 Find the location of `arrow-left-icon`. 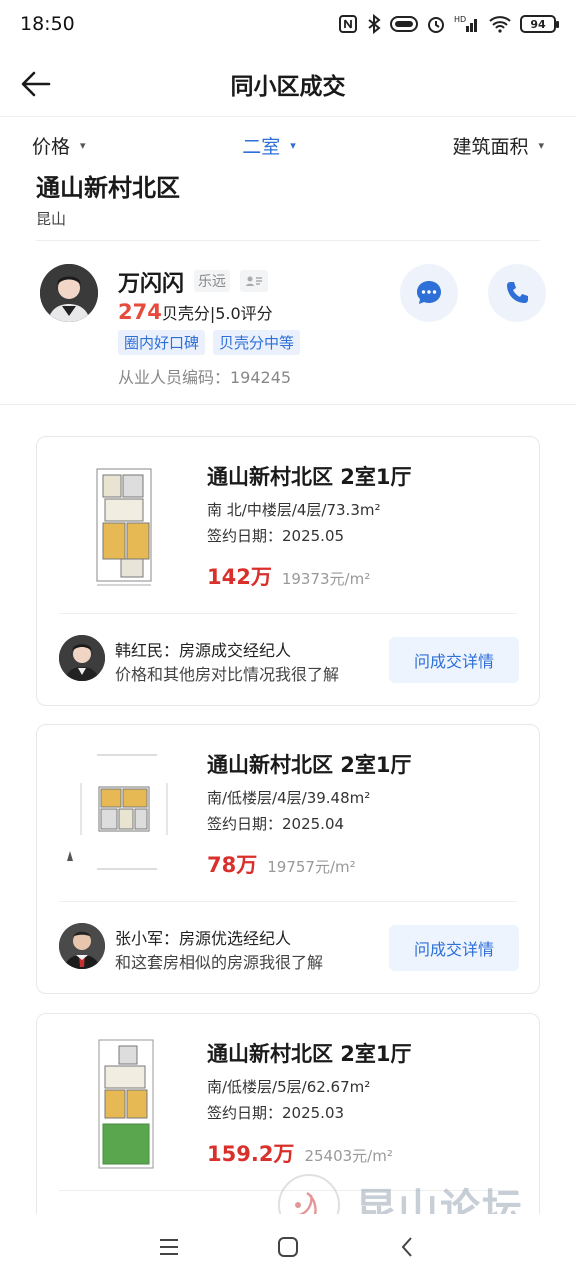

arrow-left-icon is located at coordinates (36, 84).